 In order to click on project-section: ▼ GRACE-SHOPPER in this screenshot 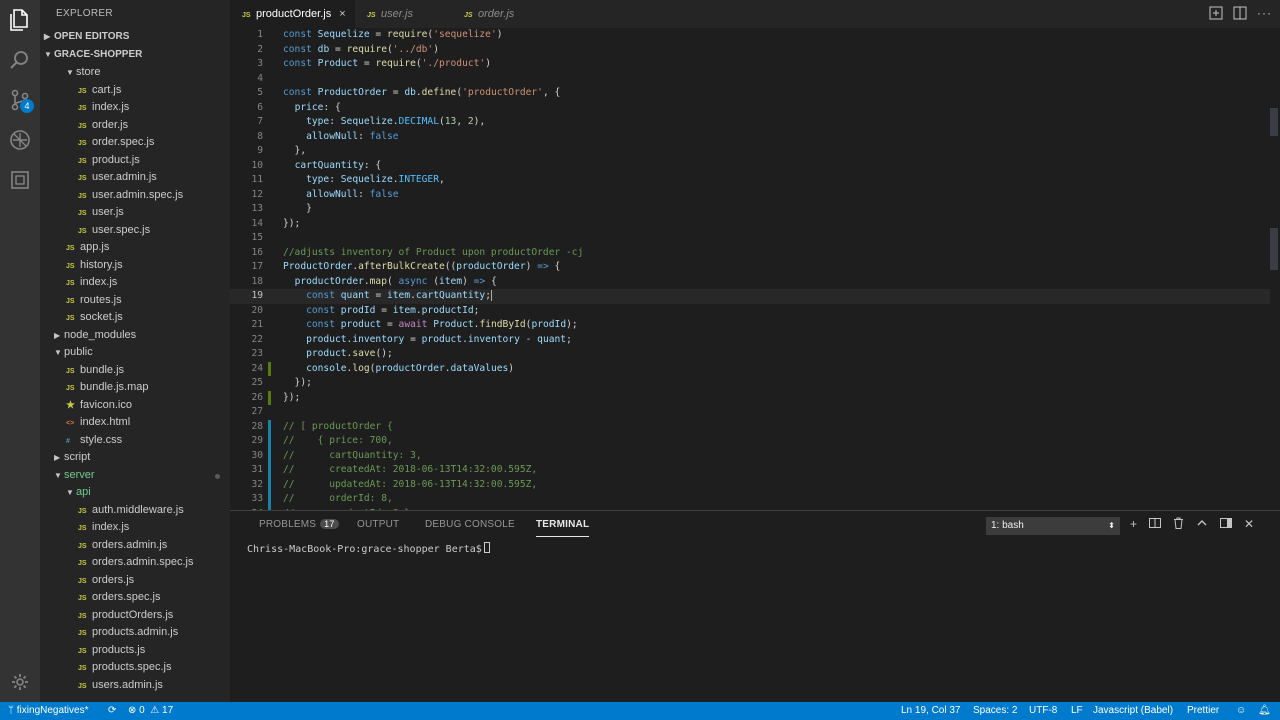, I will do `click(135, 55)`.